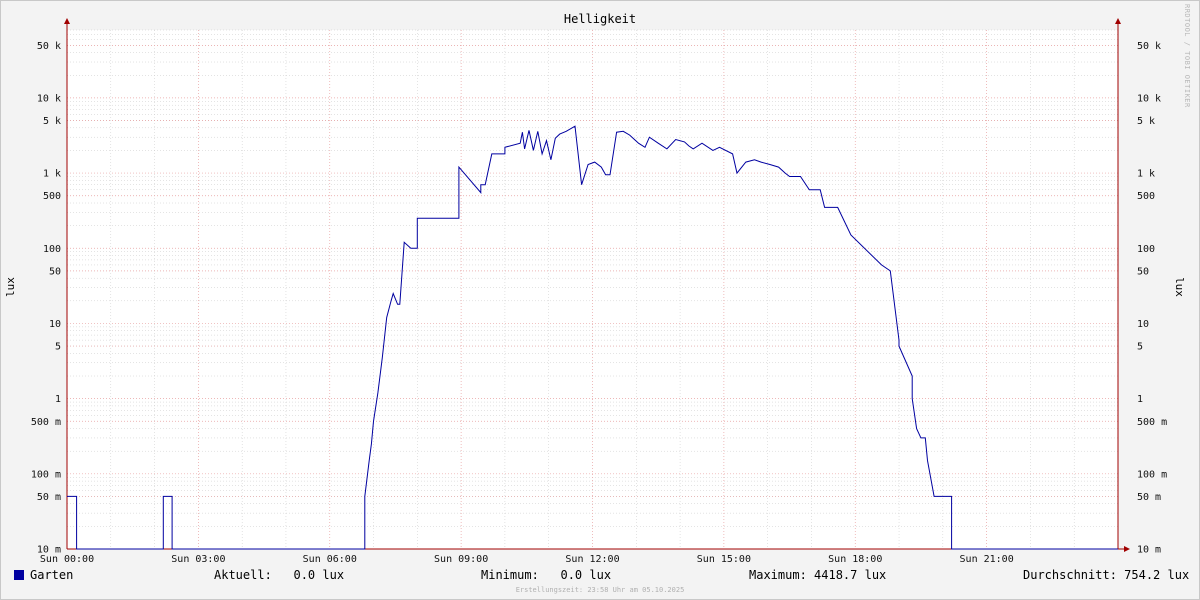  What do you see at coordinates (1149, 497) in the screenshot?
I see `y-tick-label-right: 50 m` at bounding box center [1149, 497].